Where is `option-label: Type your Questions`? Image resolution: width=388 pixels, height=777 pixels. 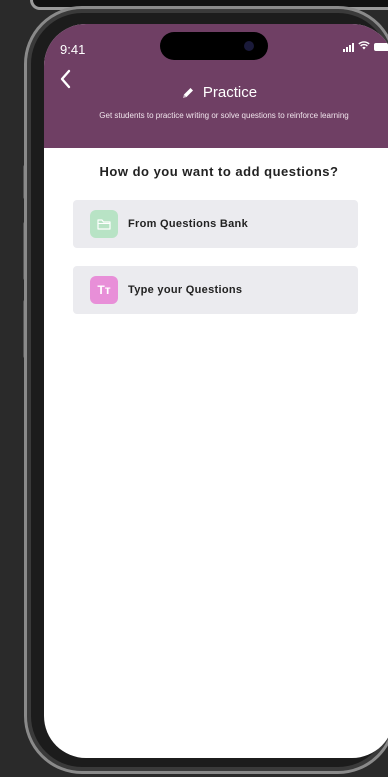
option-label: Type your Questions is located at coordinates (185, 290).